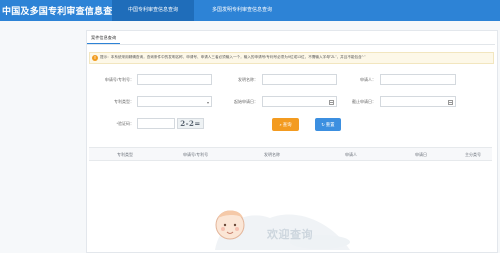  I want to click on applicant-field, so click(418, 79).